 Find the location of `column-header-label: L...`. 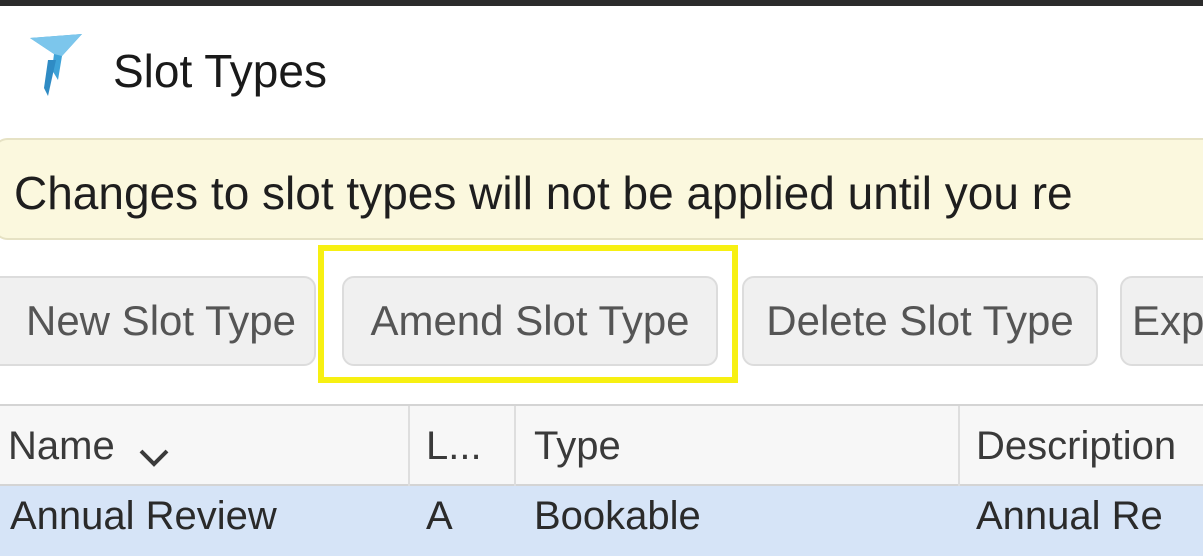

column-header-label: L... is located at coordinates (454, 445).